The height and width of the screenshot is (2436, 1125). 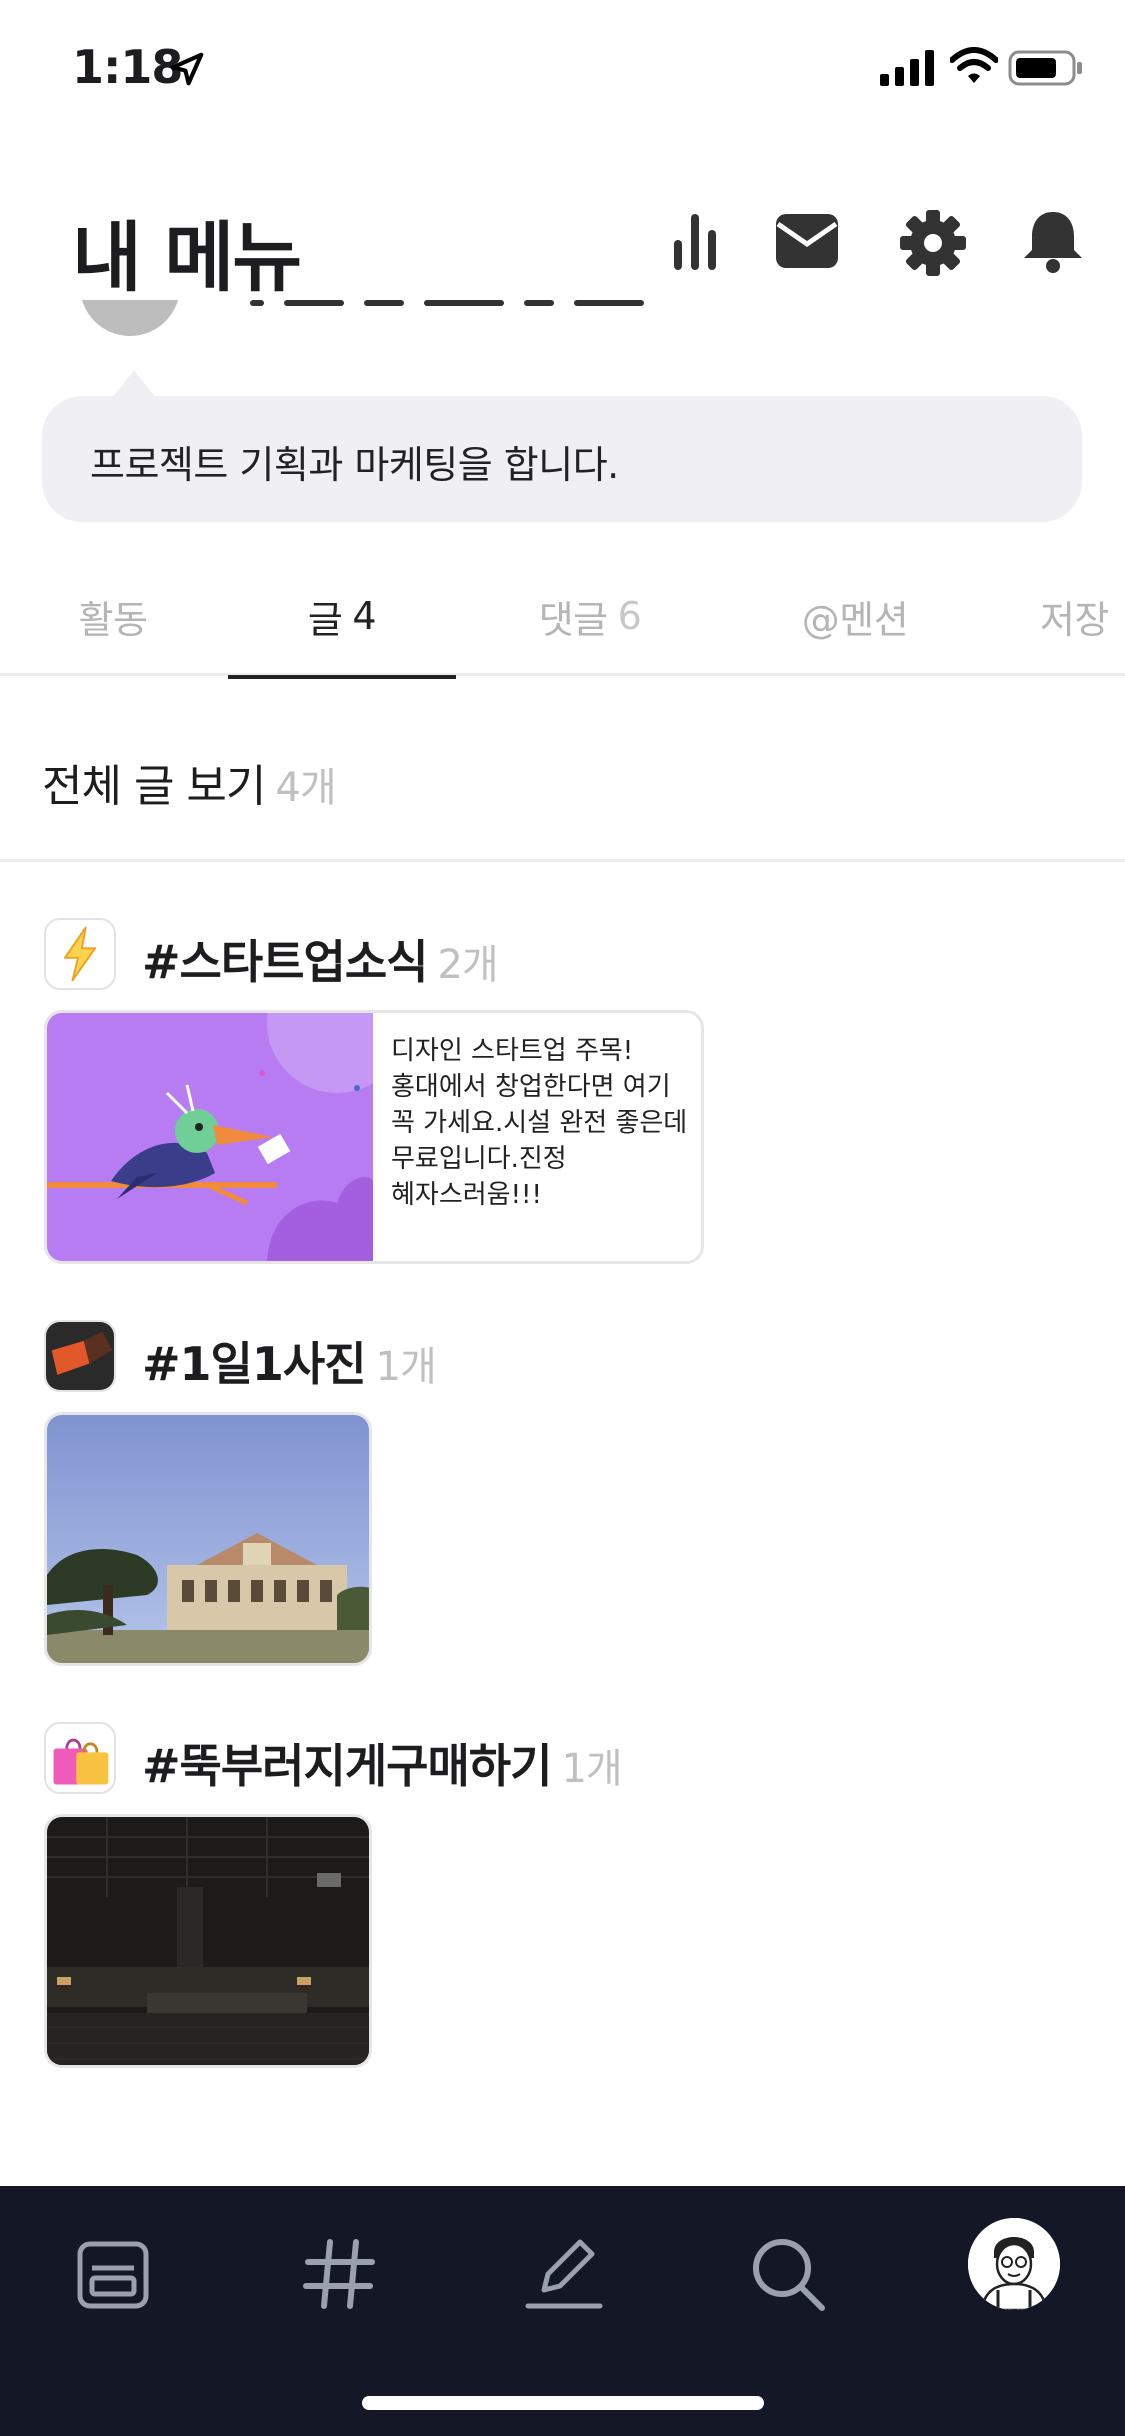 I want to click on tab-posts-count: 4, so click(x=364, y=616).